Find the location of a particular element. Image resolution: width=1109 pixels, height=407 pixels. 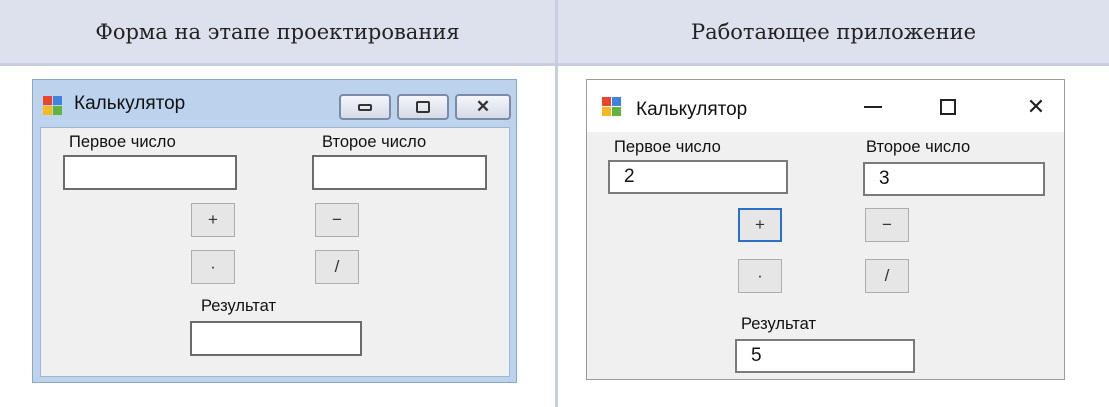

second-number-input: 3 is located at coordinates (954, 179).